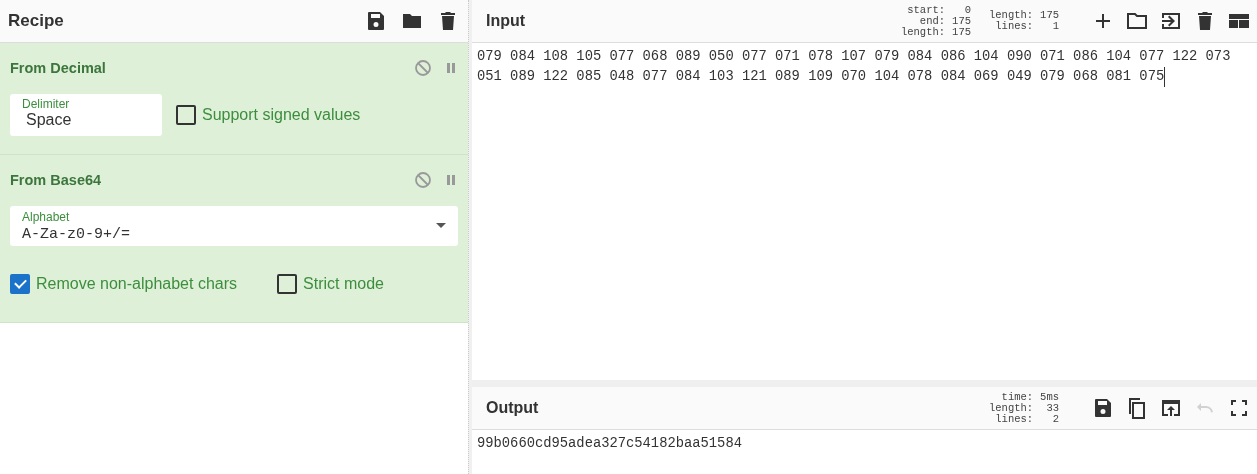 The width and height of the screenshot is (1257, 474). What do you see at coordinates (86, 115) in the screenshot?
I see `delimiter-field: Delimiter Space` at bounding box center [86, 115].